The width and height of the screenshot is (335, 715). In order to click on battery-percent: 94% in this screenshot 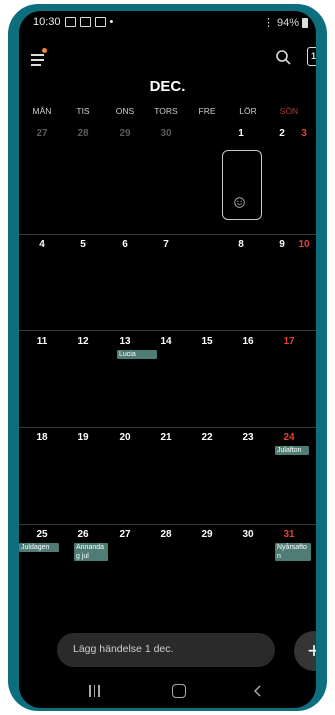, I will do `click(287, 22)`.